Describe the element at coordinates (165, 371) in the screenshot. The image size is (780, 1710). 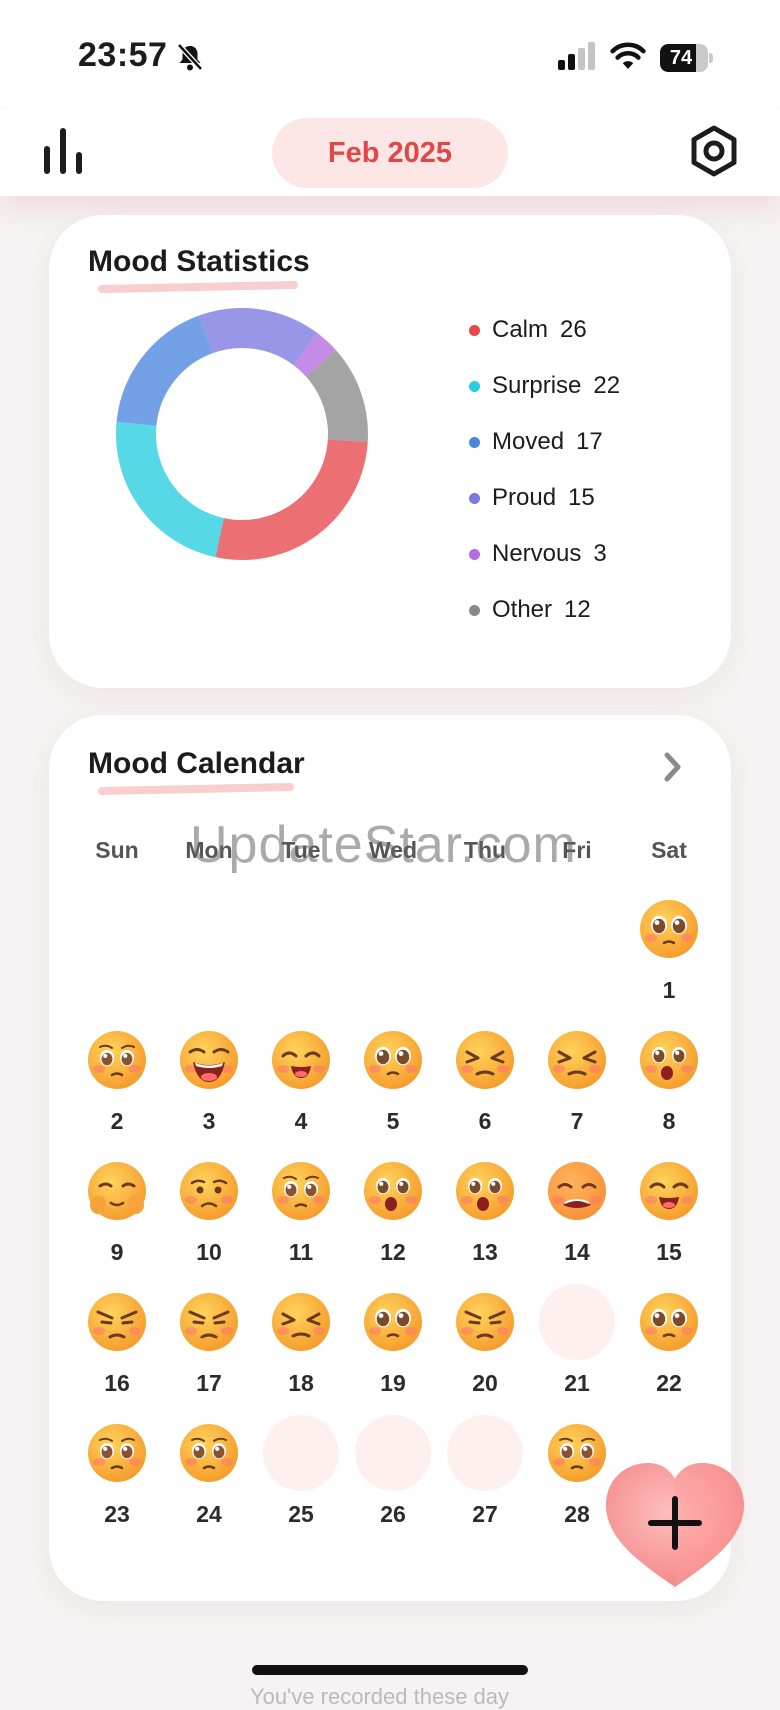
I see `donut-slice-moved` at that location.